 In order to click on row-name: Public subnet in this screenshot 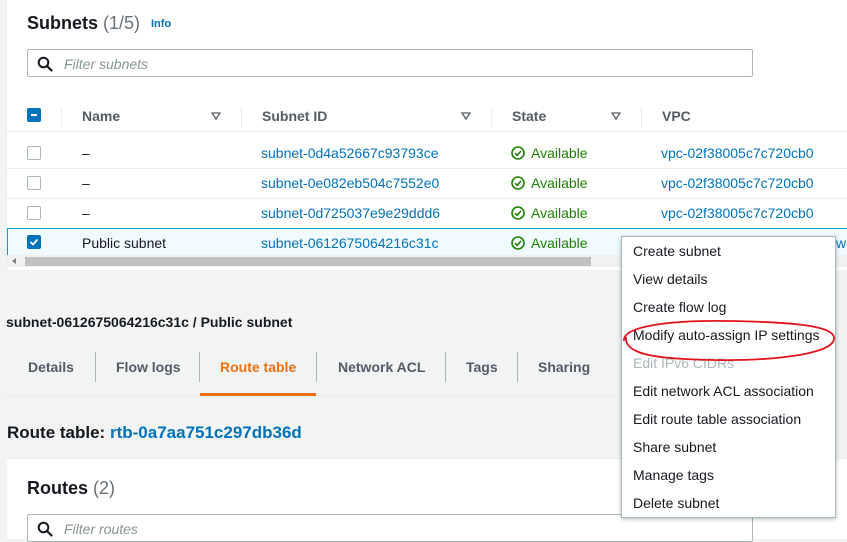, I will do `click(124, 243)`.